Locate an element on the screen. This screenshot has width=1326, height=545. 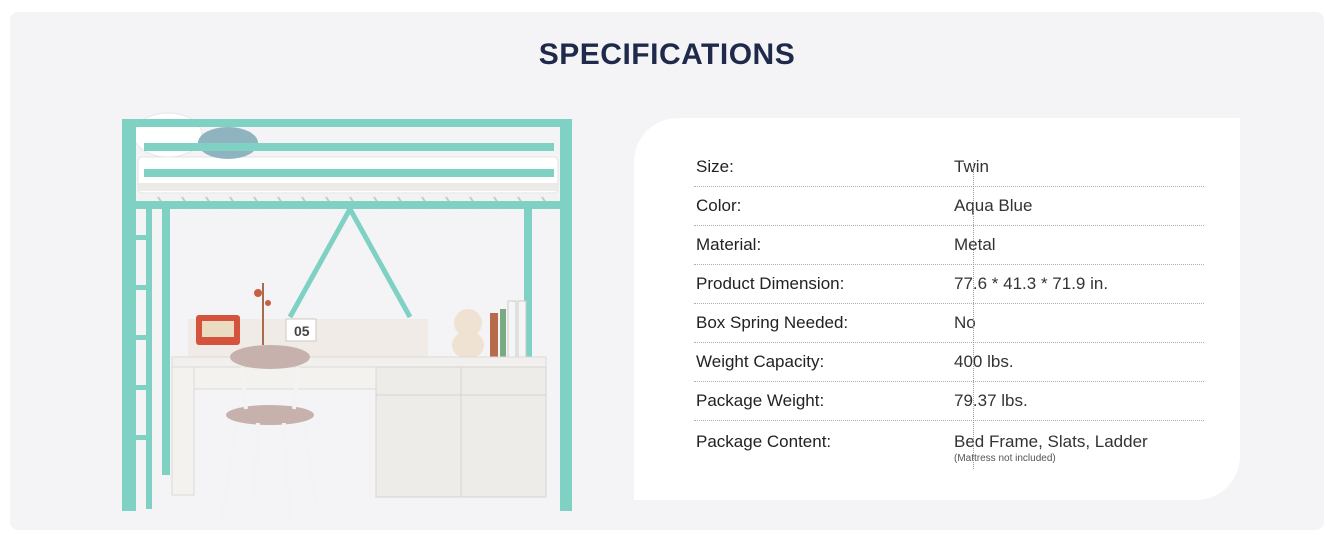
spec-label: Material: is located at coordinates (729, 244).